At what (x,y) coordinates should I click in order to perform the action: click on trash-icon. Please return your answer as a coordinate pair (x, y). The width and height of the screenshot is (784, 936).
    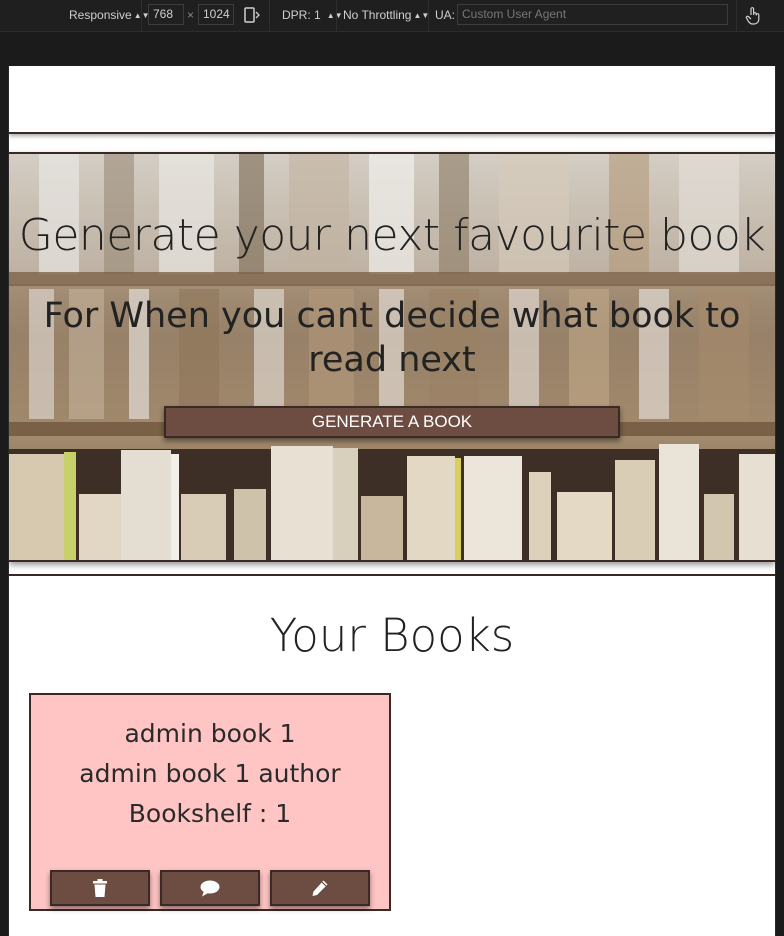
    Looking at the image, I should click on (100, 888).